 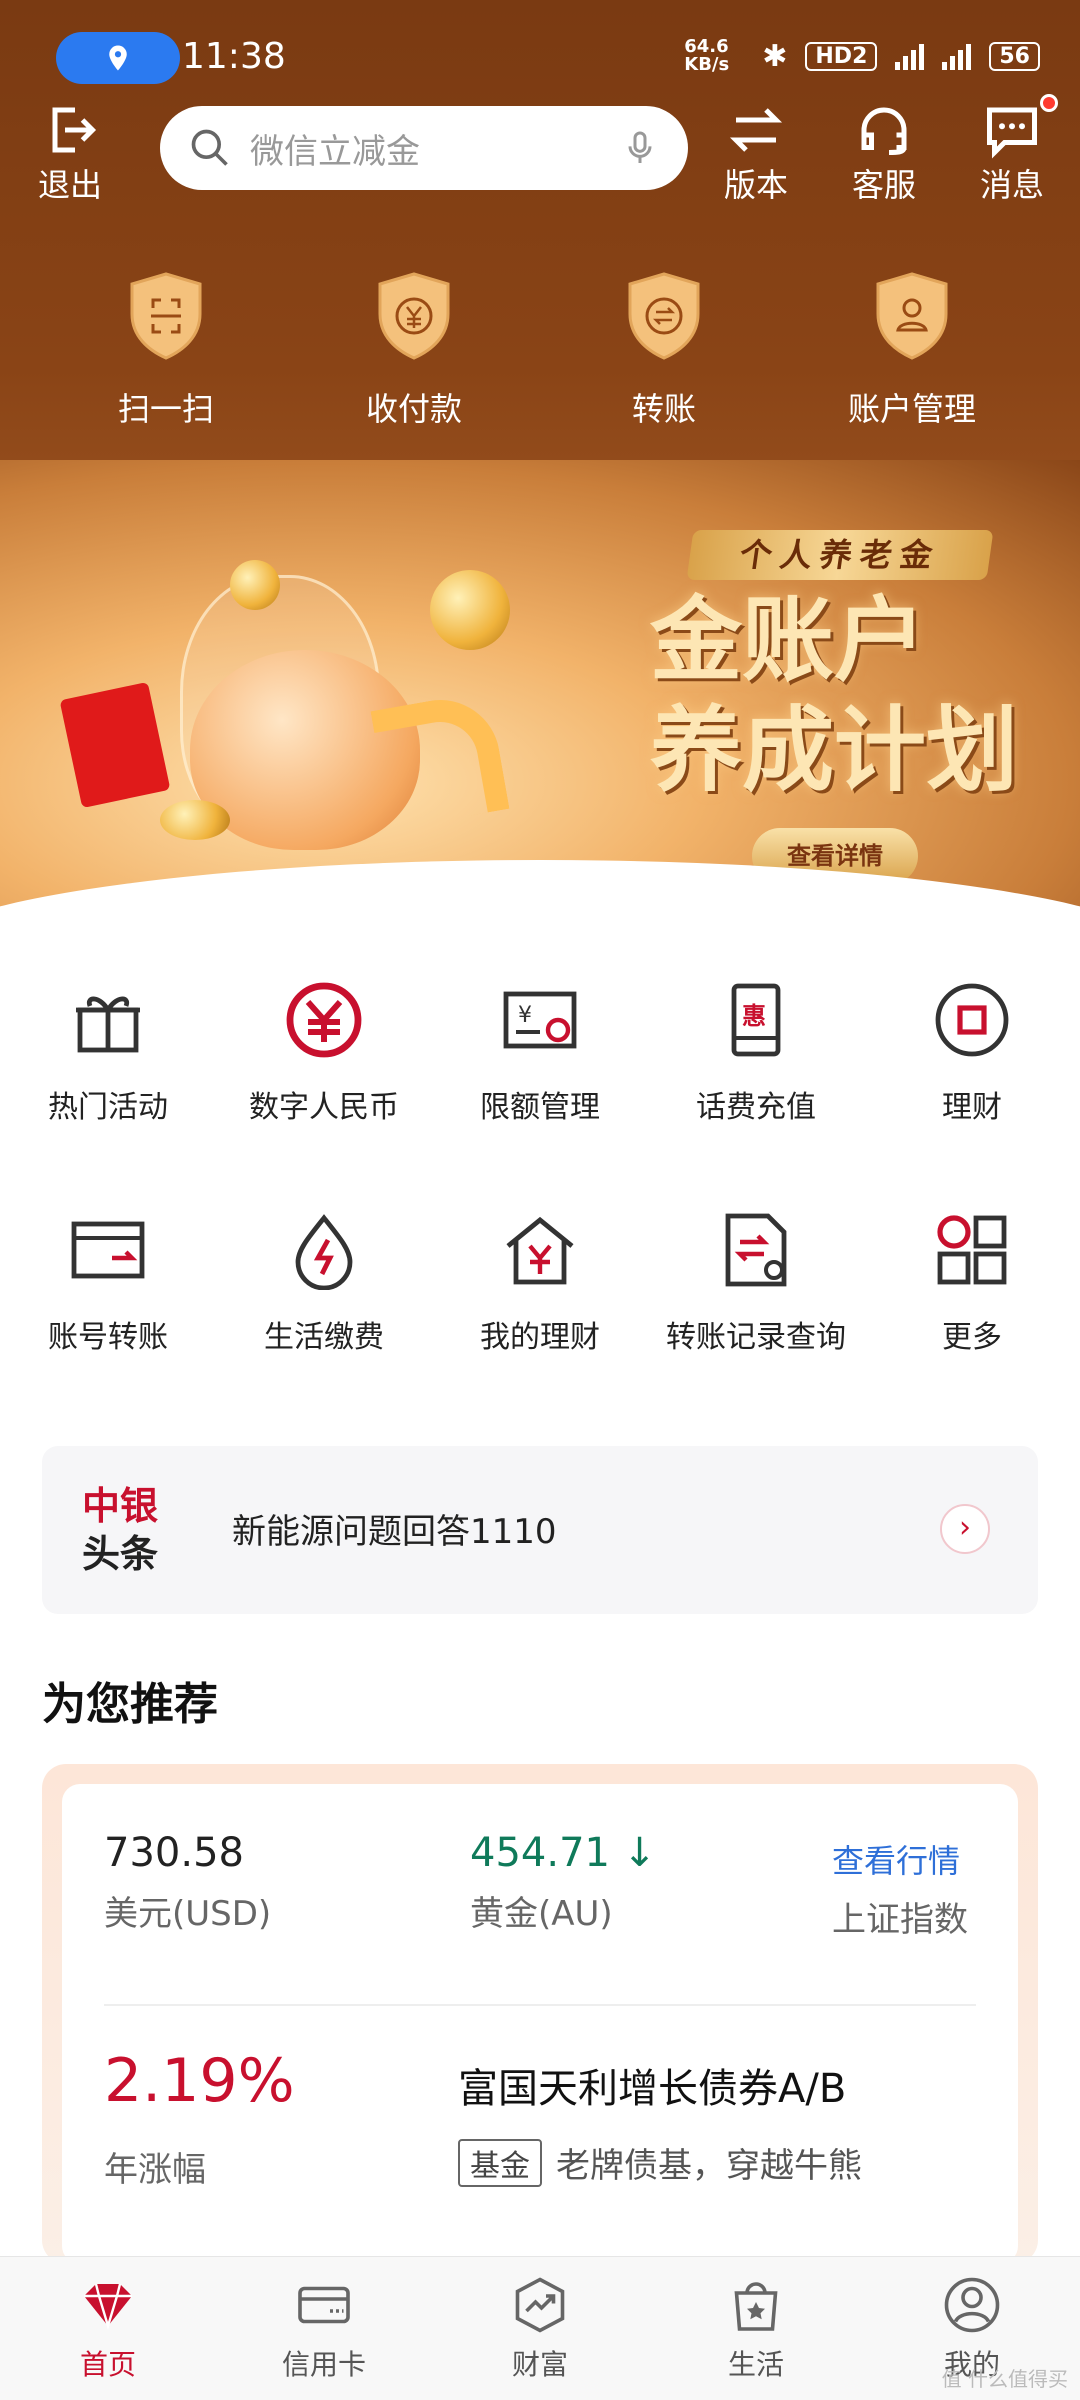 I want to click on fund-rate: 2.19%, so click(x=199, y=2081).